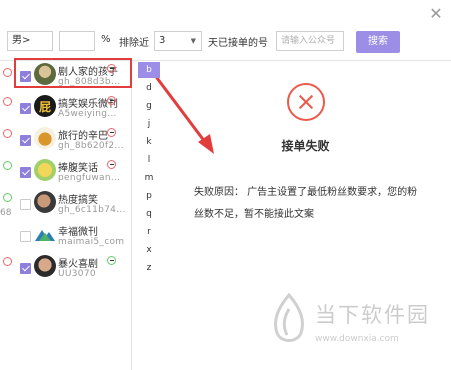 This screenshot has width=451, height=370. Describe the element at coordinates (306, 102) in the screenshot. I see `error-icon` at that location.